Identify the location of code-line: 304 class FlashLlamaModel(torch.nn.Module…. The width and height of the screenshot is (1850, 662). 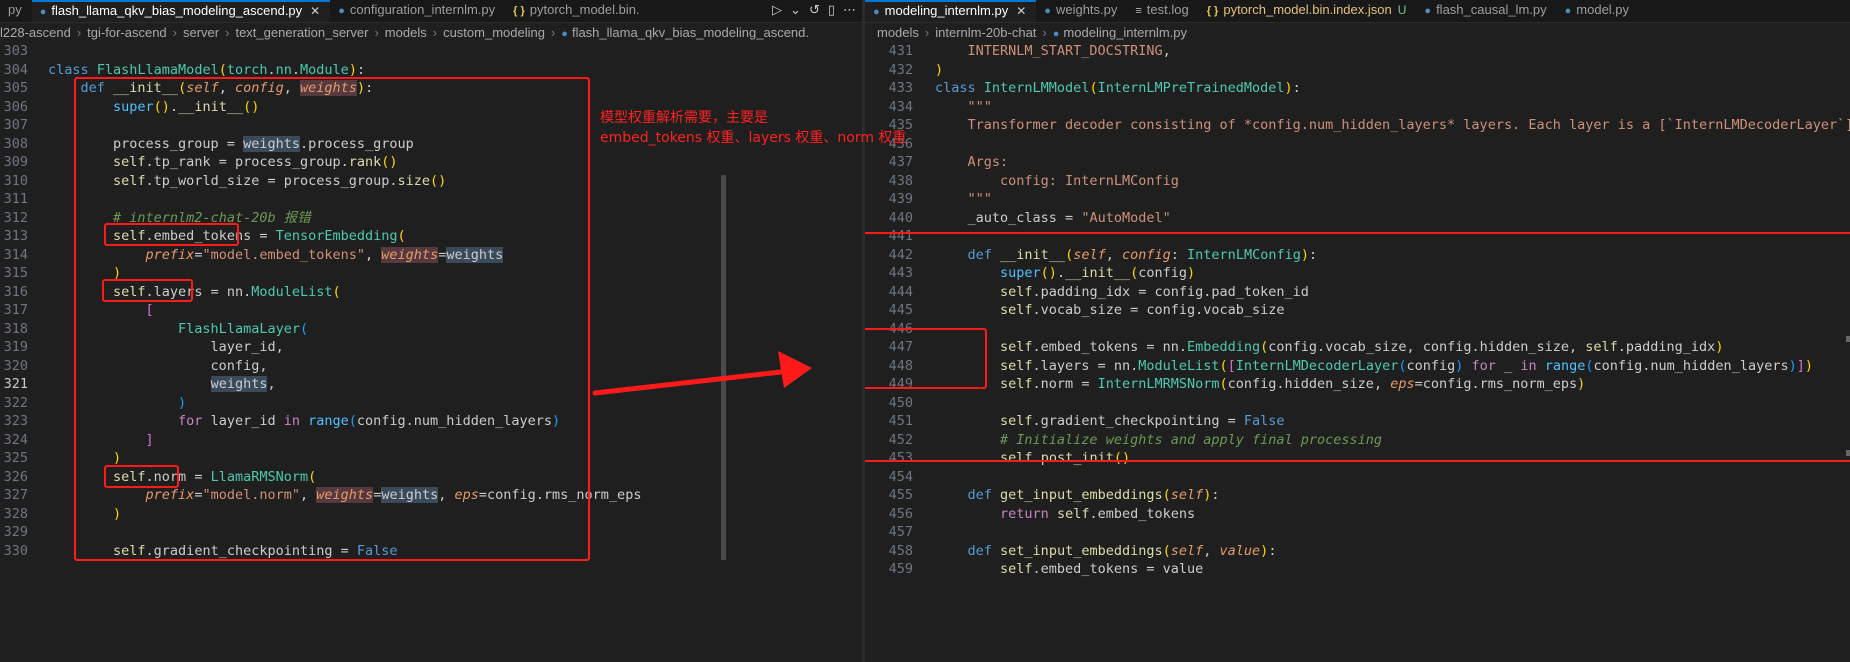
(431, 70).